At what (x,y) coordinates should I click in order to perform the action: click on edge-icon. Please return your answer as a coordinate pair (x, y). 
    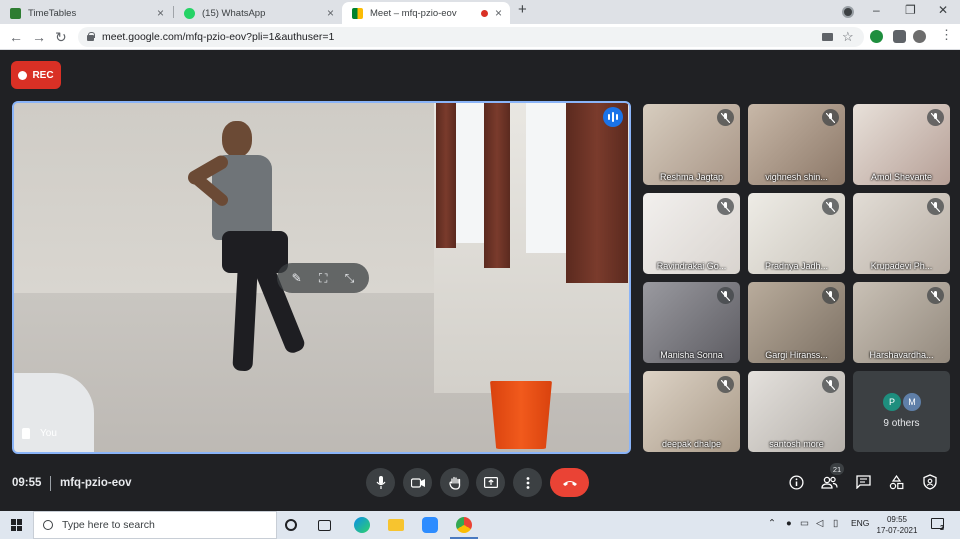
    Looking at the image, I should click on (362, 525).